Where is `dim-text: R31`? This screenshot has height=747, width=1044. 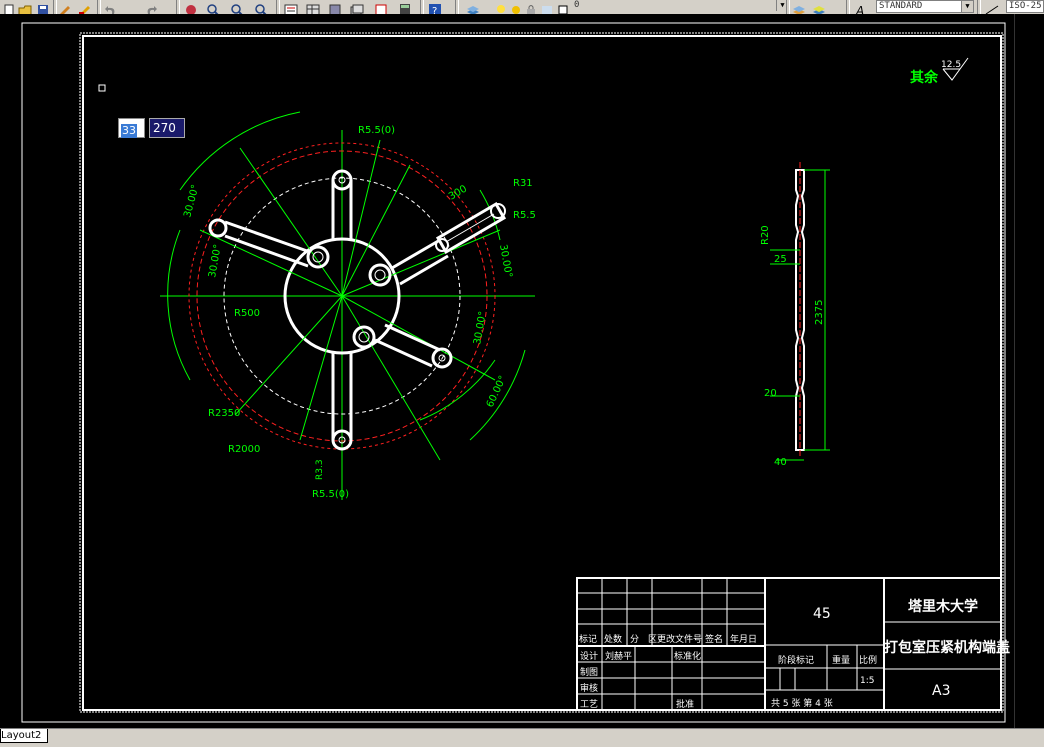
dim-text: R31 is located at coordinates (523, 183).